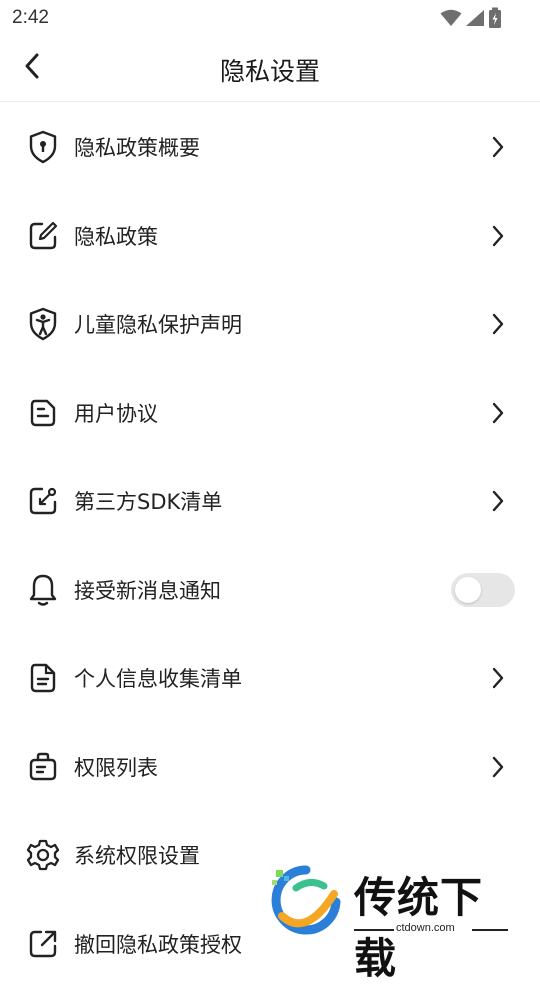  What do you see at coordinates (158, 944) in the screenshot?
I see `menu-item-label: 撤回隐私政策授权` at bounding box center [158, 944].